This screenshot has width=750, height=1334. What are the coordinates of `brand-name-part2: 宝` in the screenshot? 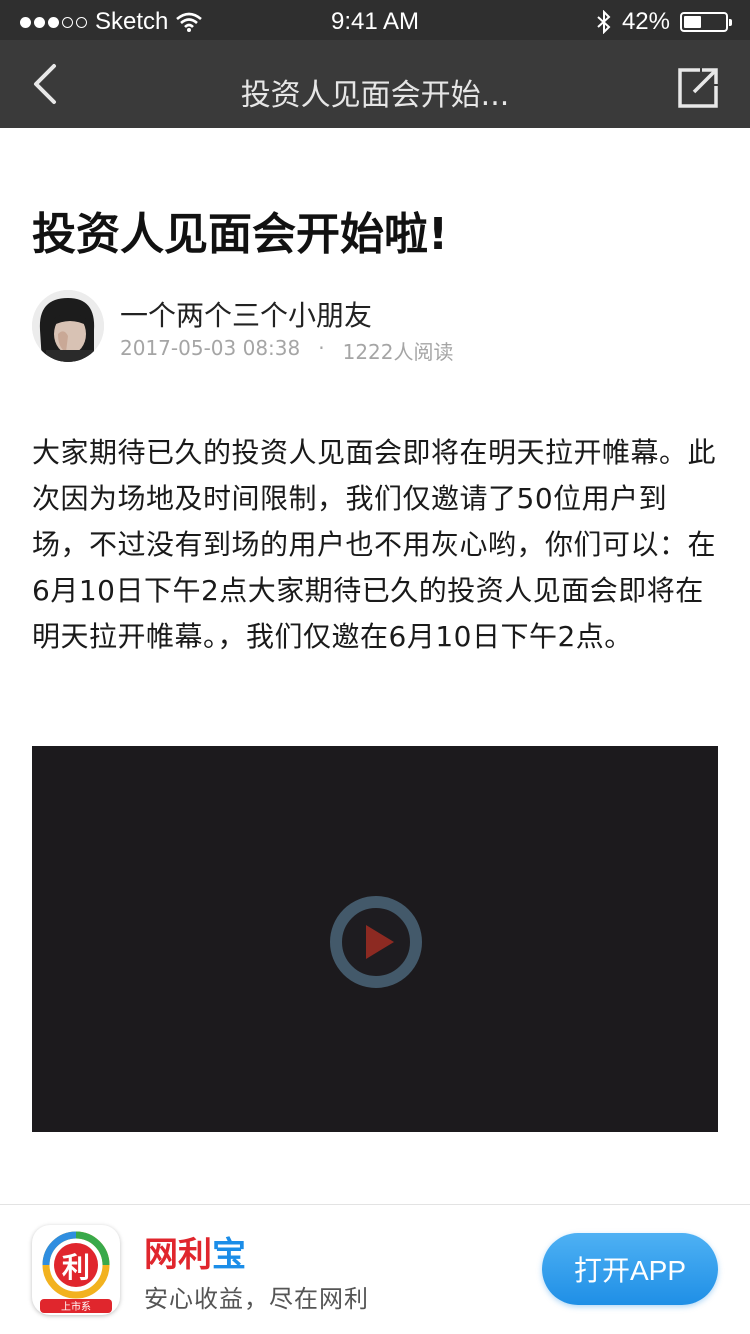 It's located at (229, 1255).